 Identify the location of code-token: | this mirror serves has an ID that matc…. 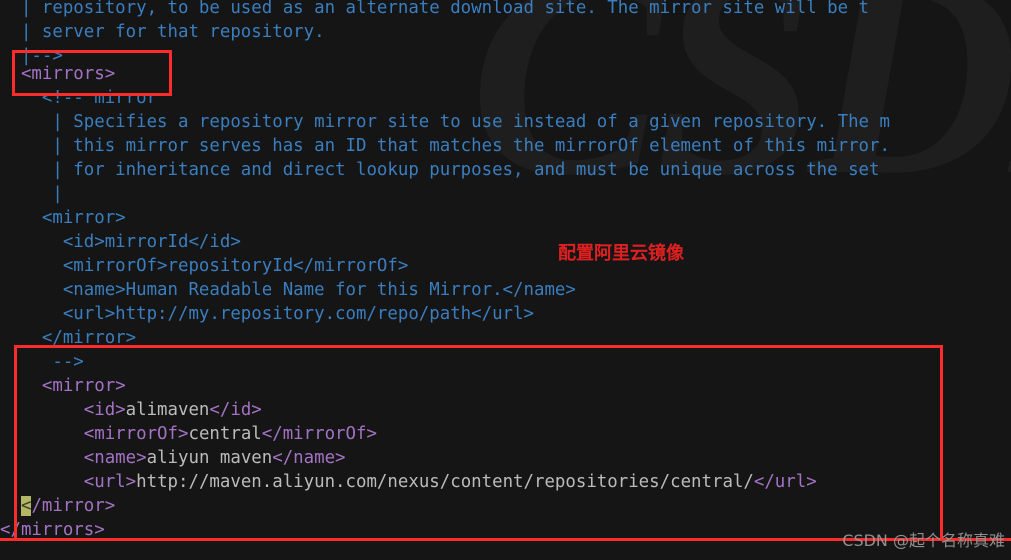
(445, 146).